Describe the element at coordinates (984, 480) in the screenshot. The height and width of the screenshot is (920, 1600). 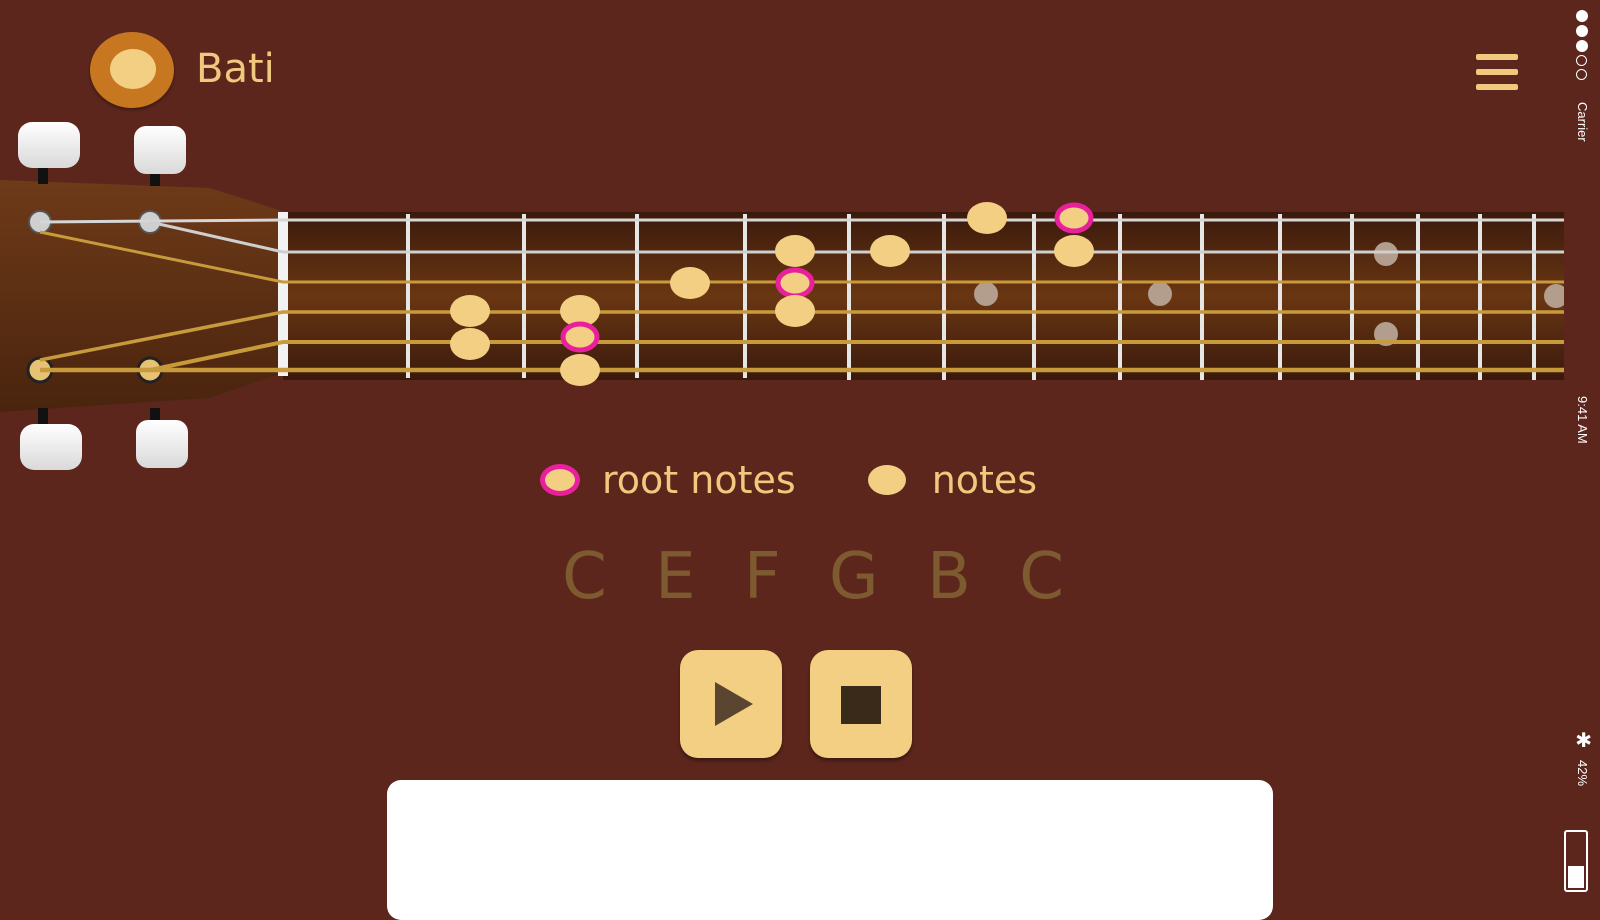
I see `notes-label: notes` at that location.